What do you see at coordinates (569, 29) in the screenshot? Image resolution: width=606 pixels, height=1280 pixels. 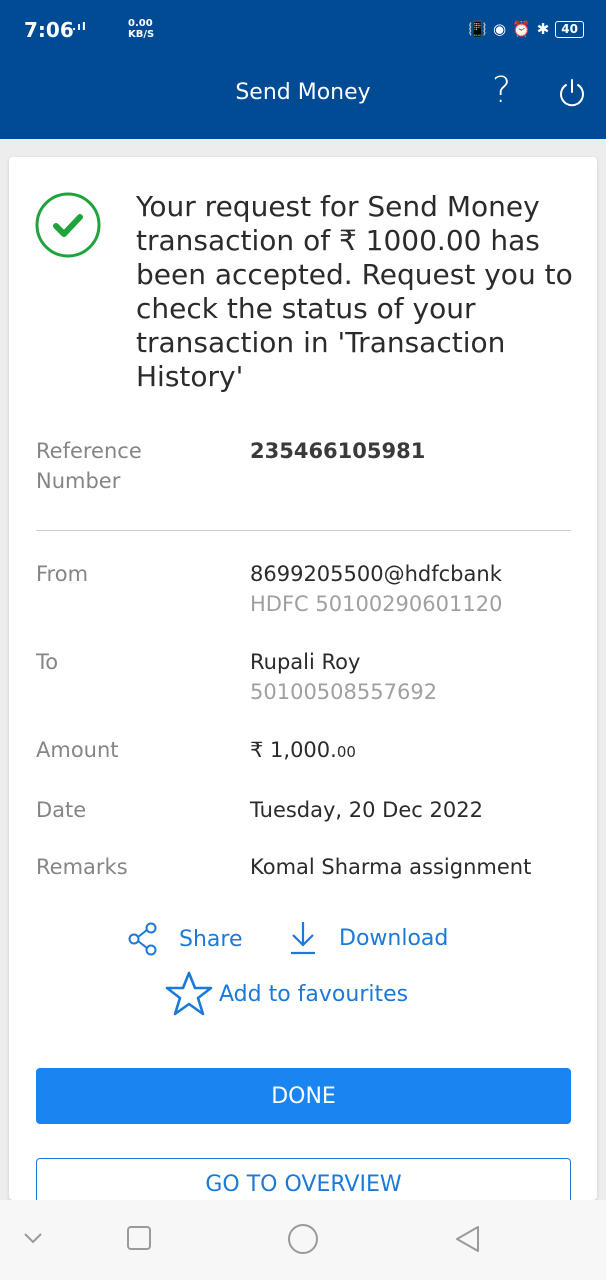 I see `battery-icon: 40` at bounding box center [569, 29].